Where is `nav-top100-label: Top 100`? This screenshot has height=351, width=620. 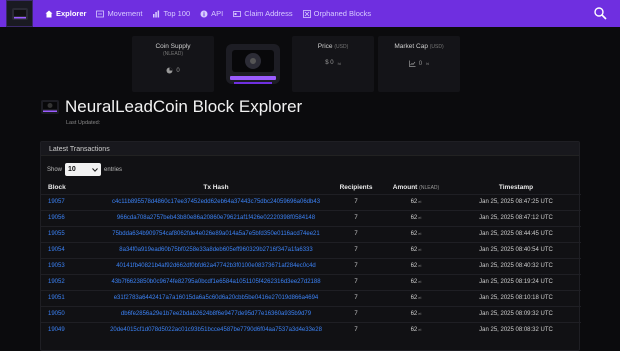 nav-top100-label: Top 100 is located at coordinates (177, 13).